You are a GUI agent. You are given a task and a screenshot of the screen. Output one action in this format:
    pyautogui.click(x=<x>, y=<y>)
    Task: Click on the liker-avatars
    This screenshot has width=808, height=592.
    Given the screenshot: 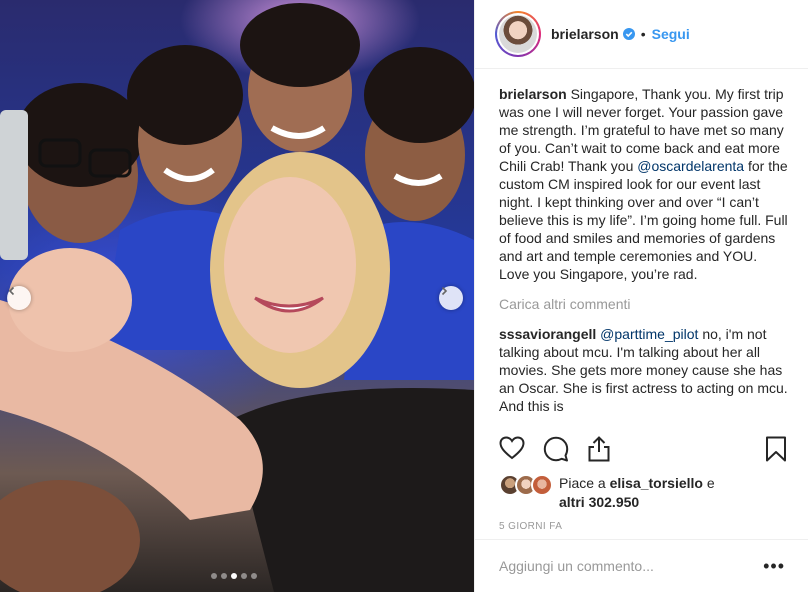 What is the action you would take?
    pyautogui.click(x=527, y=485)
    